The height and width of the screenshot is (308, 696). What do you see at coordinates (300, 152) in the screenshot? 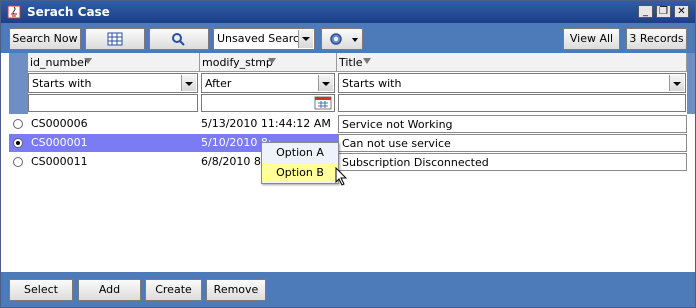
I see `context-menu-option-a: Option A` at bounding box center [300, 152].